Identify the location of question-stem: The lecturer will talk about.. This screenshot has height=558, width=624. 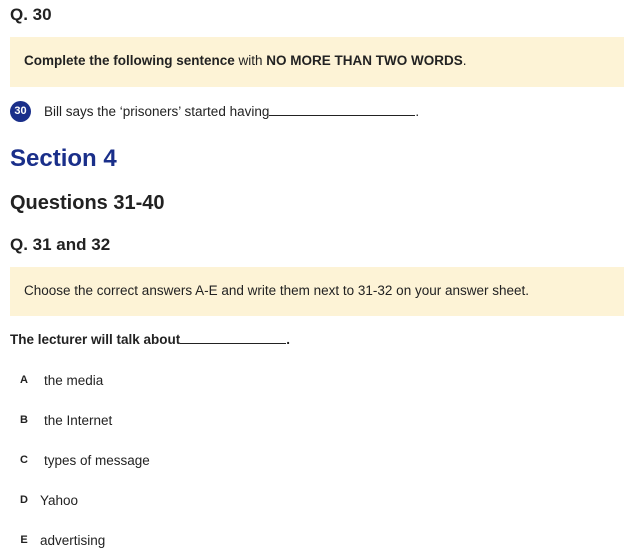
(150, 339).